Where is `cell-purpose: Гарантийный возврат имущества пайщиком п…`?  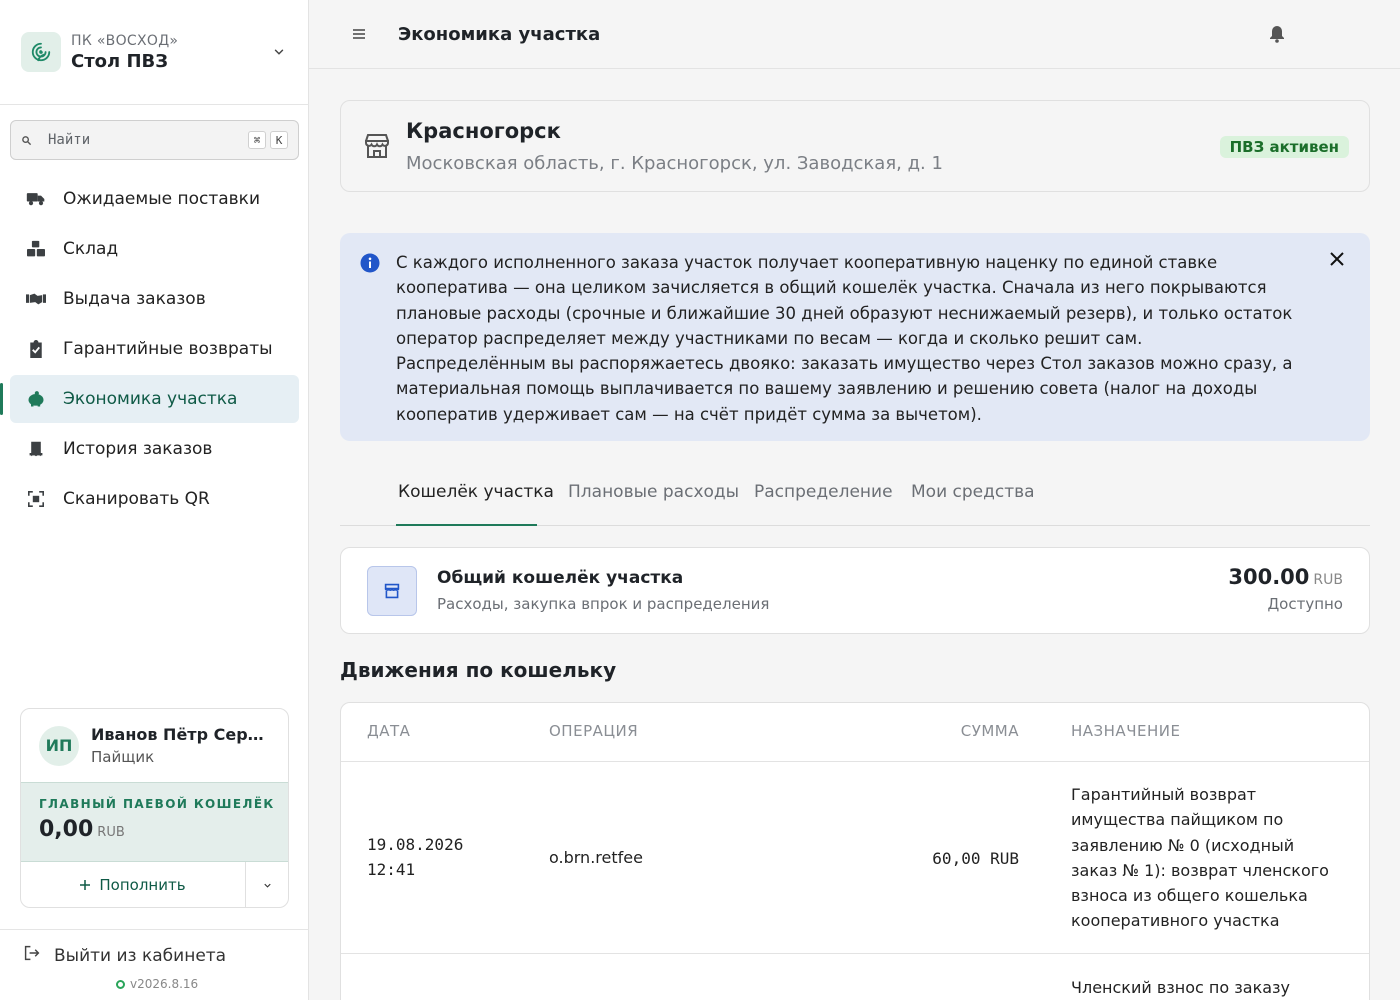
cell-purpose: Гарантийный возврат имущества пайщиком п… is located at coordinates (1200, 858).